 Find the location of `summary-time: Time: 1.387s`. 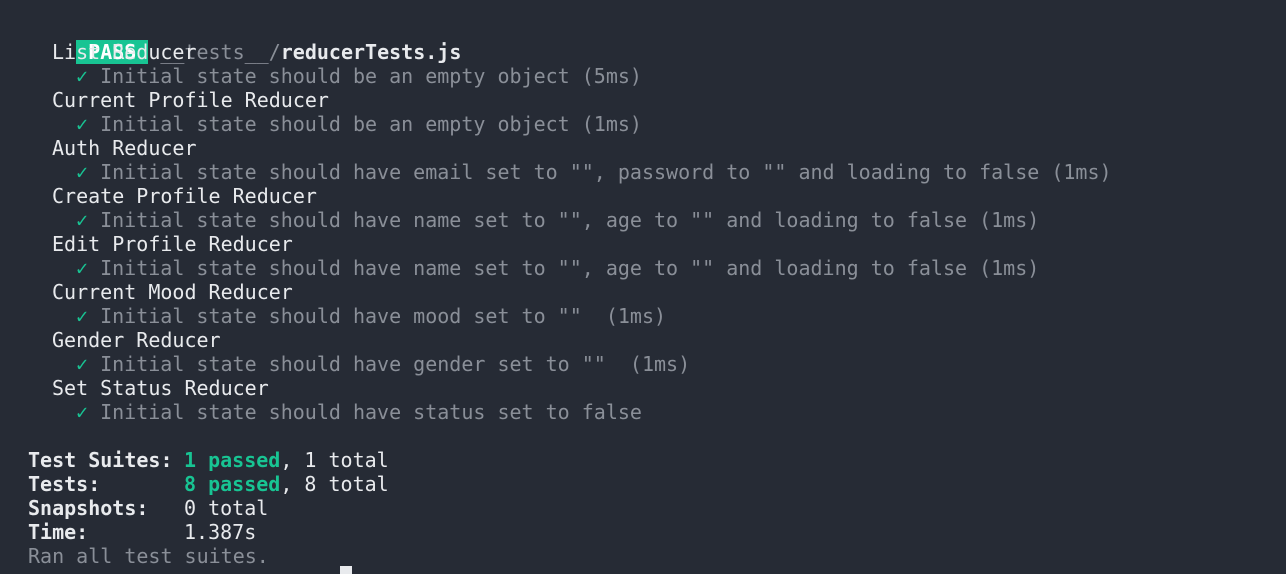

summary-time: Time: 1.387s is located at coordinates (657, 532).